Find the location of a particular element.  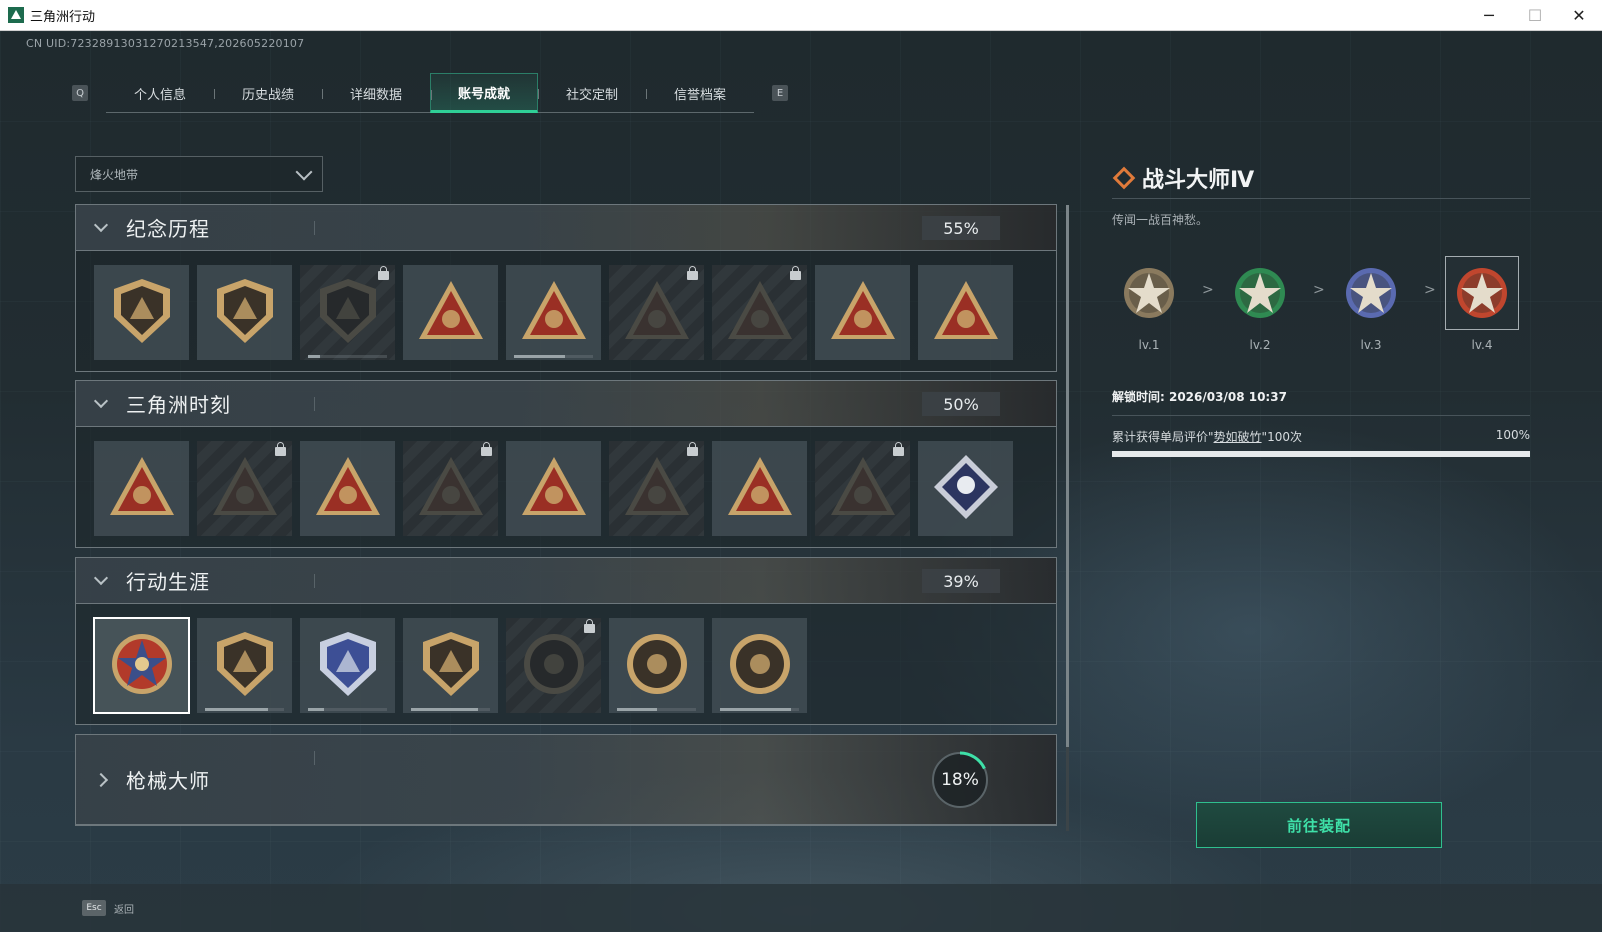

tab-2: 历史战绩 is located at coordinates (268, 93).